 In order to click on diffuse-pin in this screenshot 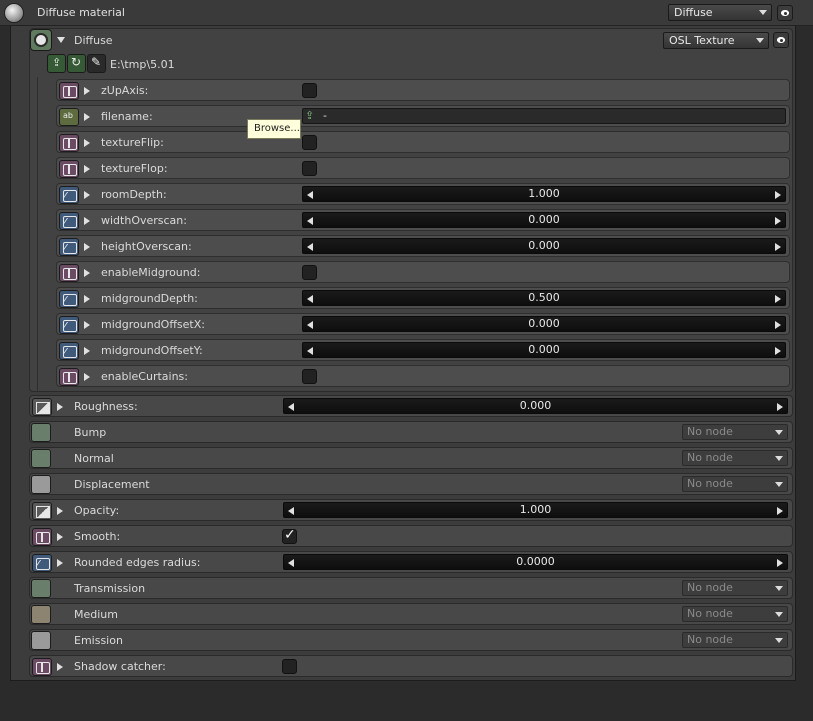, I will do `click(41, 40)`.